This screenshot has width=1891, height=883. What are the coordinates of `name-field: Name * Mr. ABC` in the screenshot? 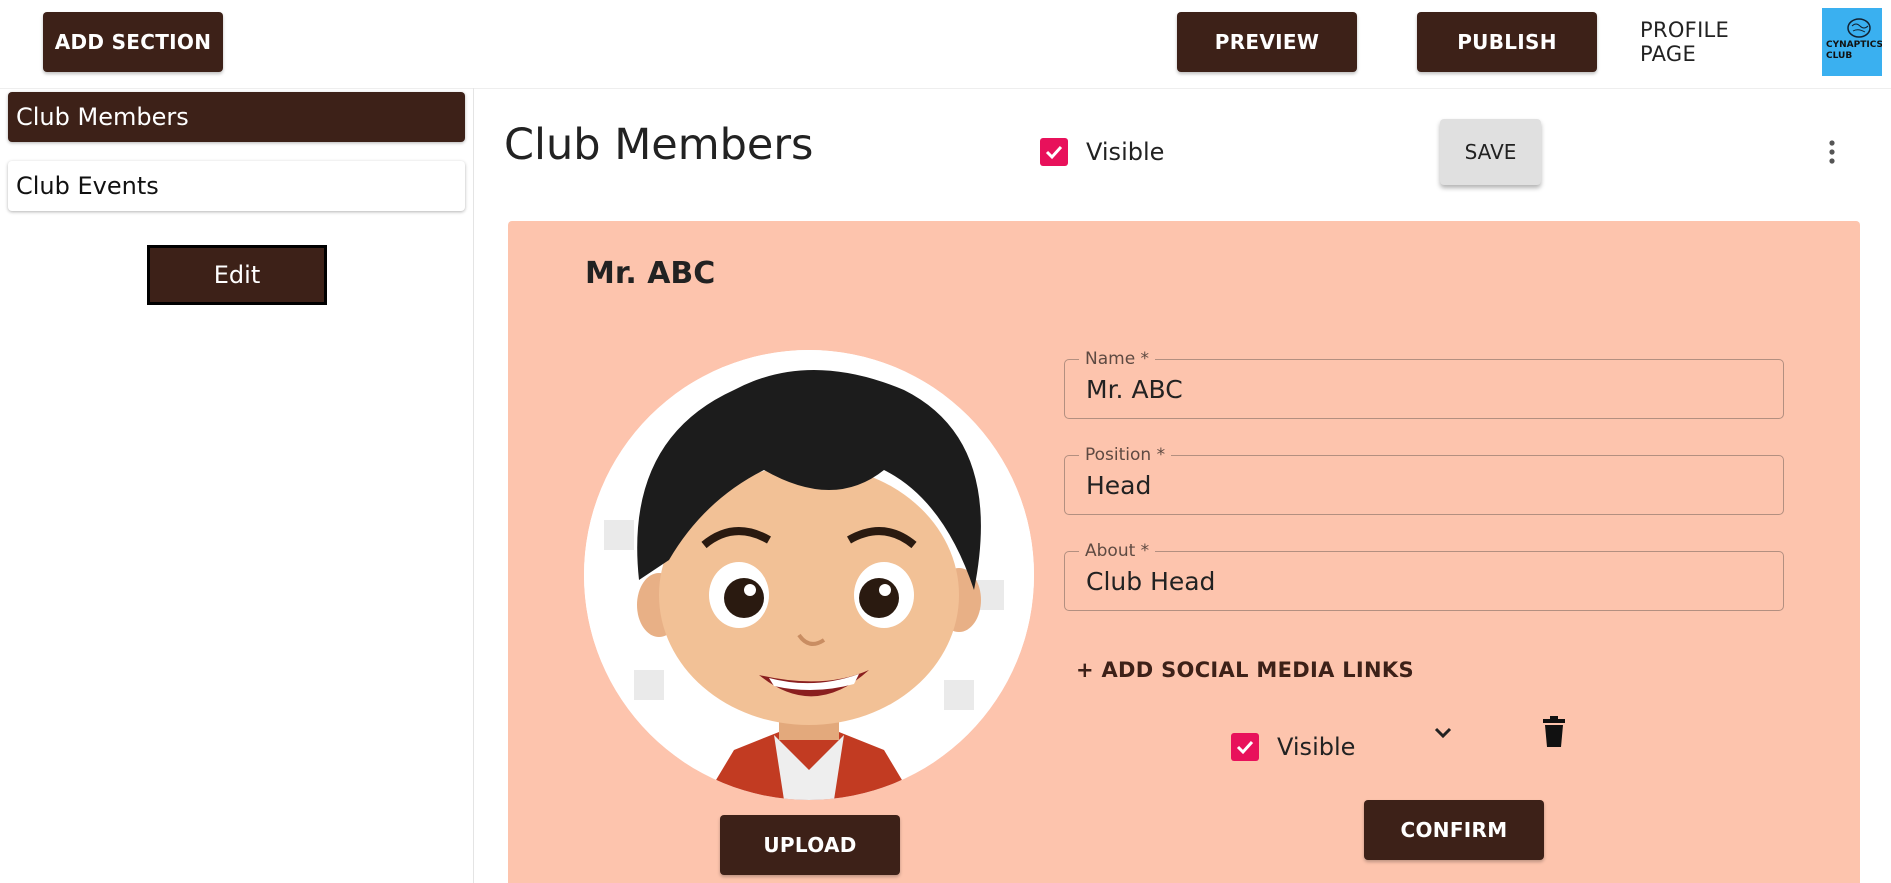 It's located at (1424, 384).